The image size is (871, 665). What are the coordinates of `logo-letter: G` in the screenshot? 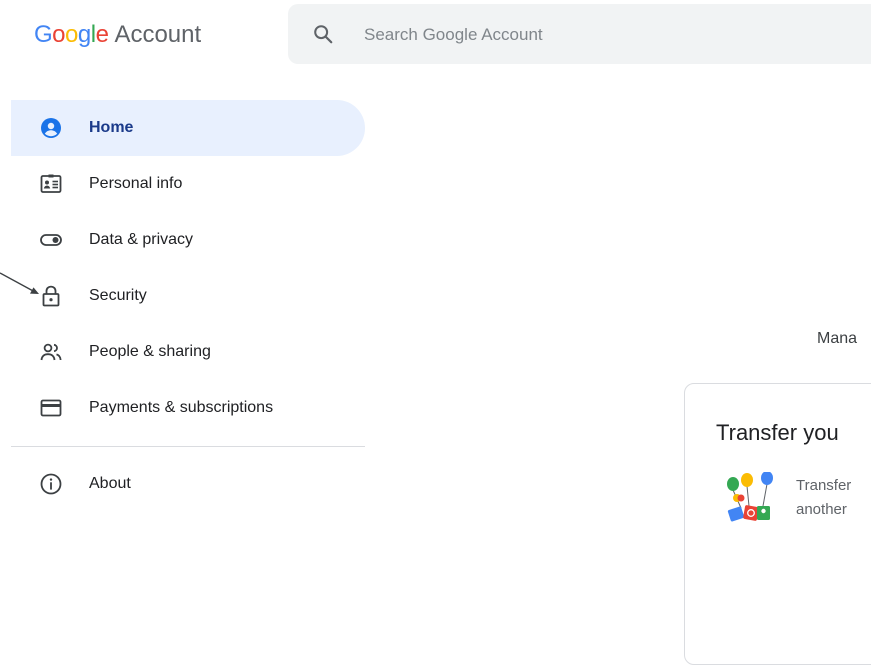 It's located at (43, 34).